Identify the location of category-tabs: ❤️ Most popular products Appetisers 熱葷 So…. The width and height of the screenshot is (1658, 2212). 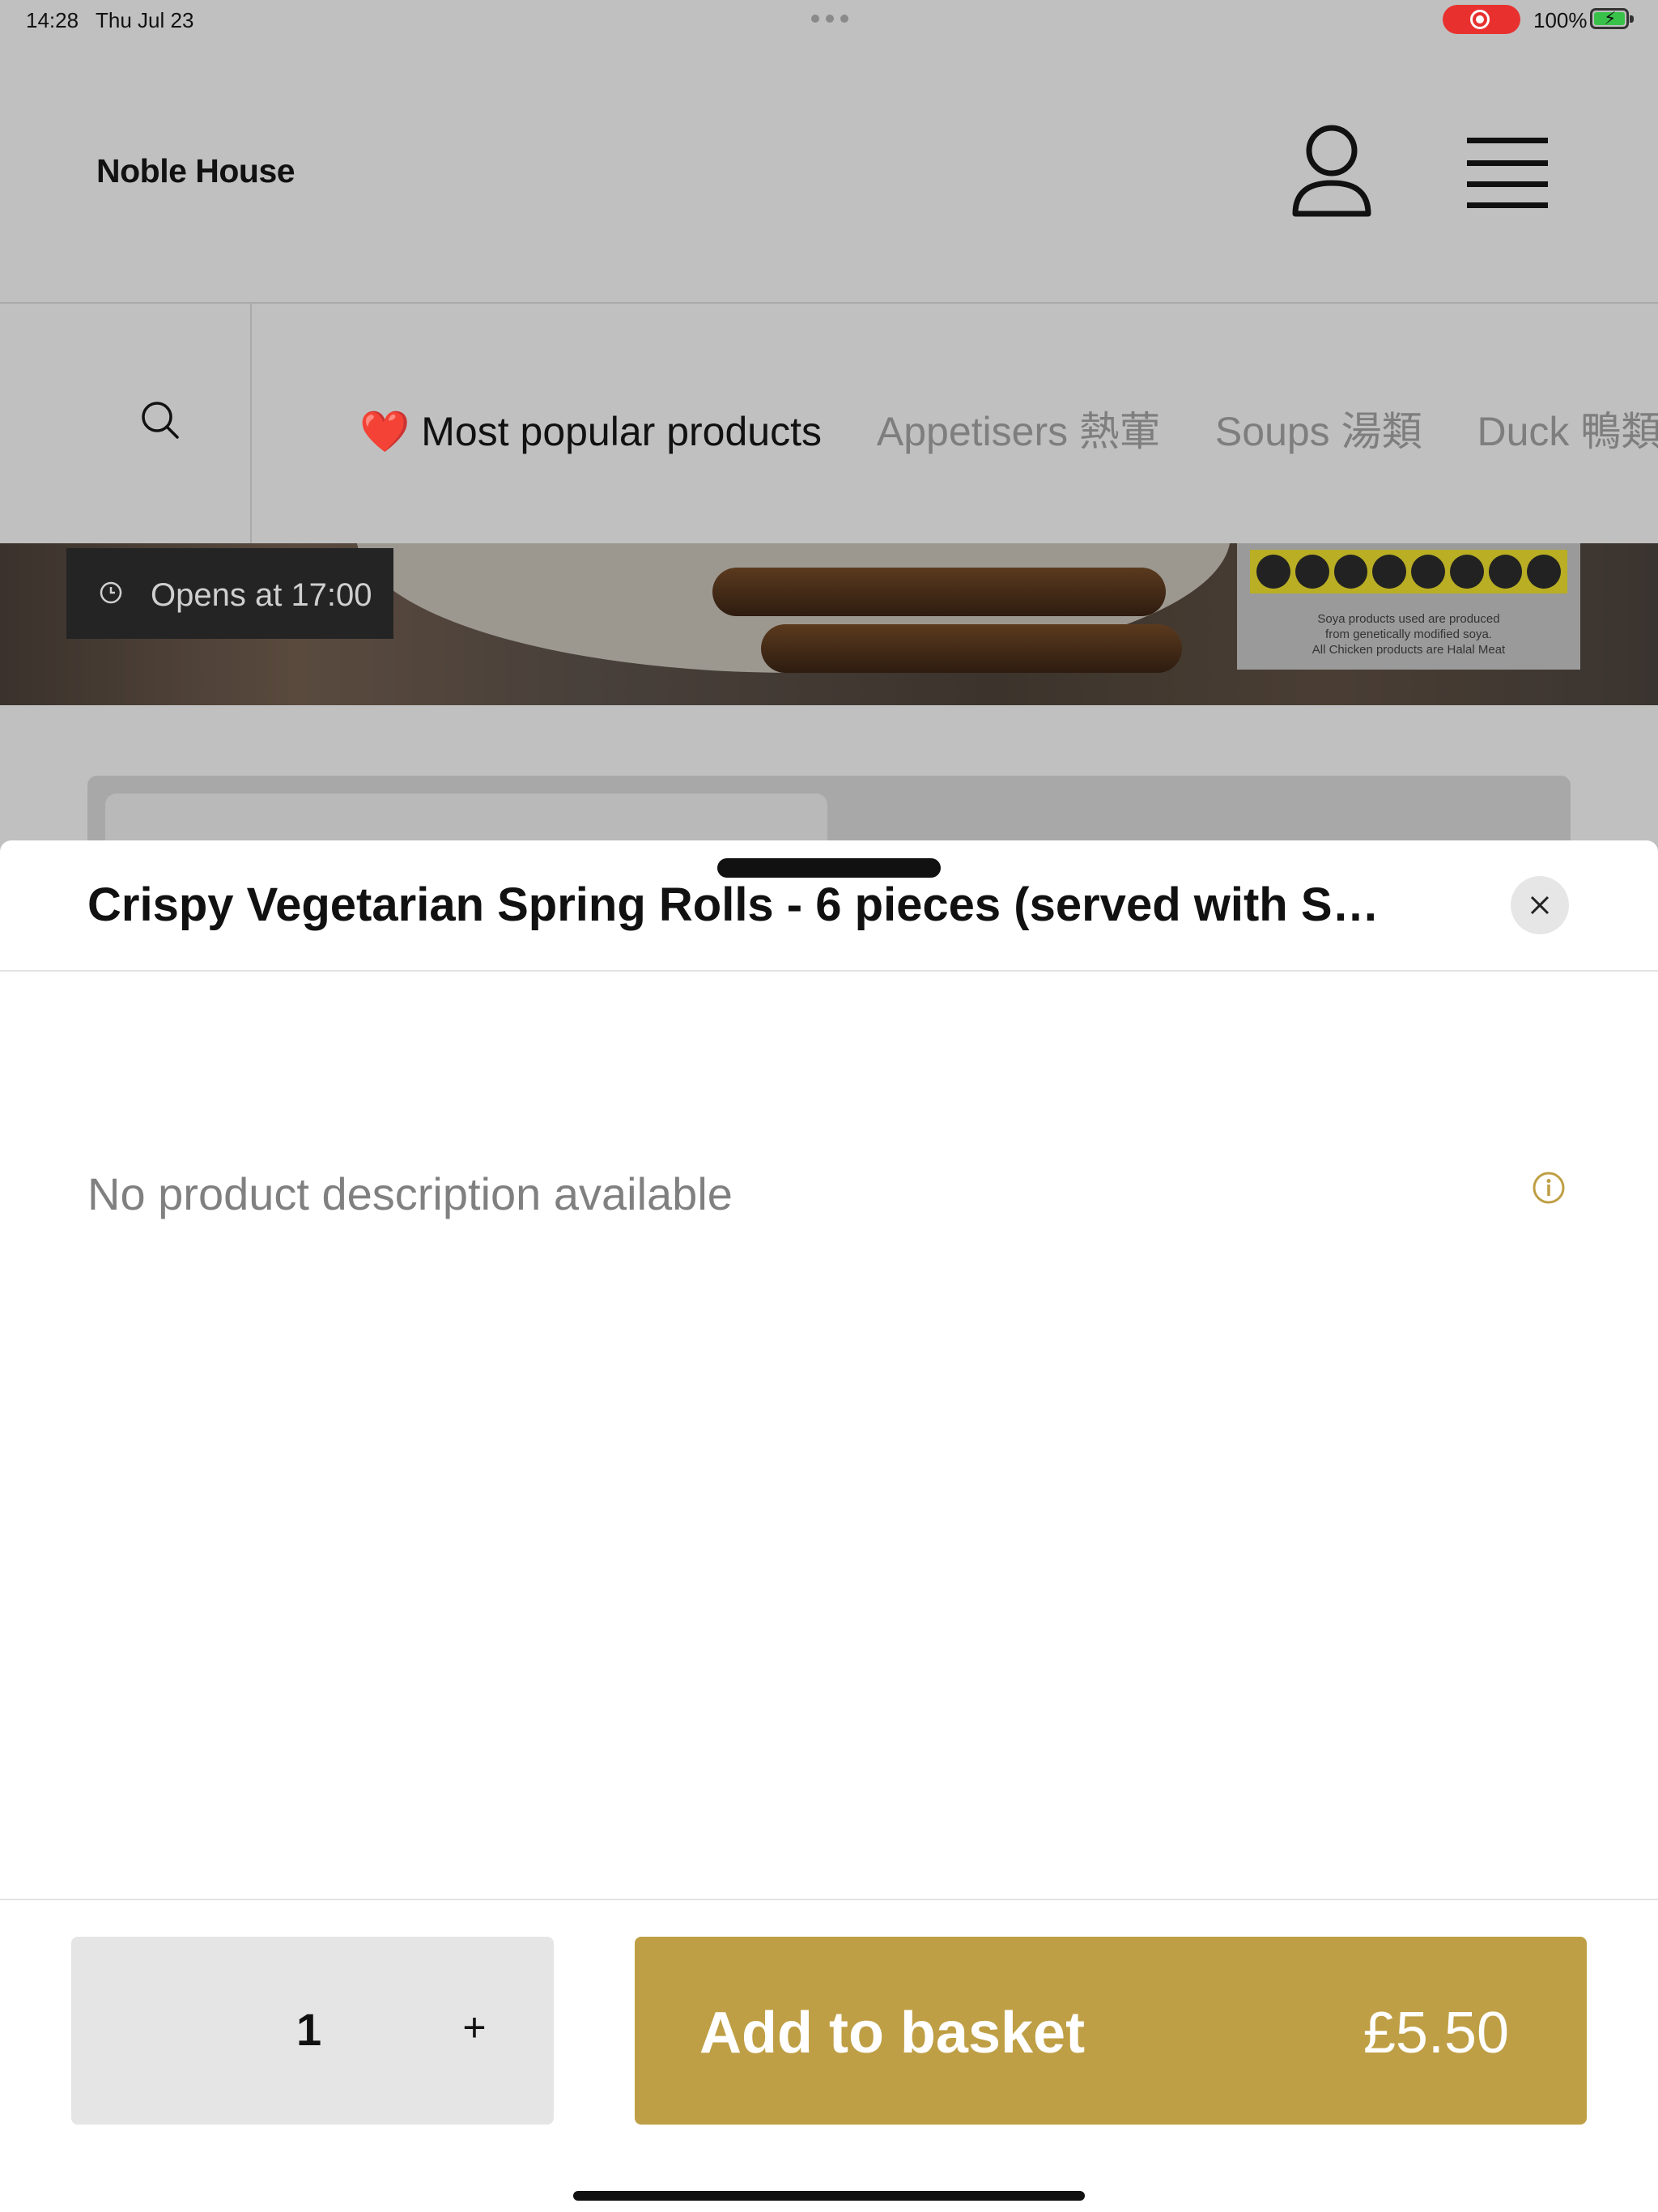
(1008, 428).